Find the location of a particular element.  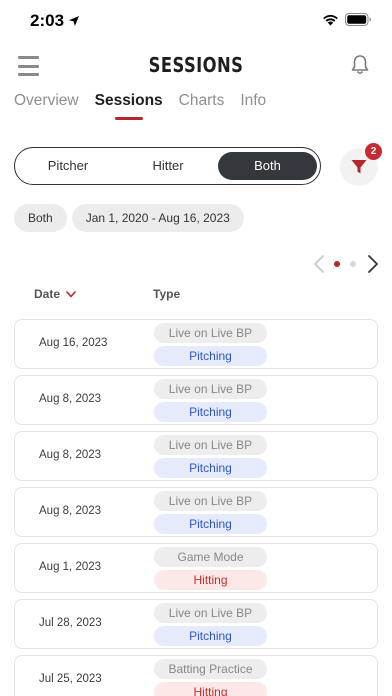

session-row: Jul 25, 2023 Batting Practice Hitting is located at coordinates (196, 675).